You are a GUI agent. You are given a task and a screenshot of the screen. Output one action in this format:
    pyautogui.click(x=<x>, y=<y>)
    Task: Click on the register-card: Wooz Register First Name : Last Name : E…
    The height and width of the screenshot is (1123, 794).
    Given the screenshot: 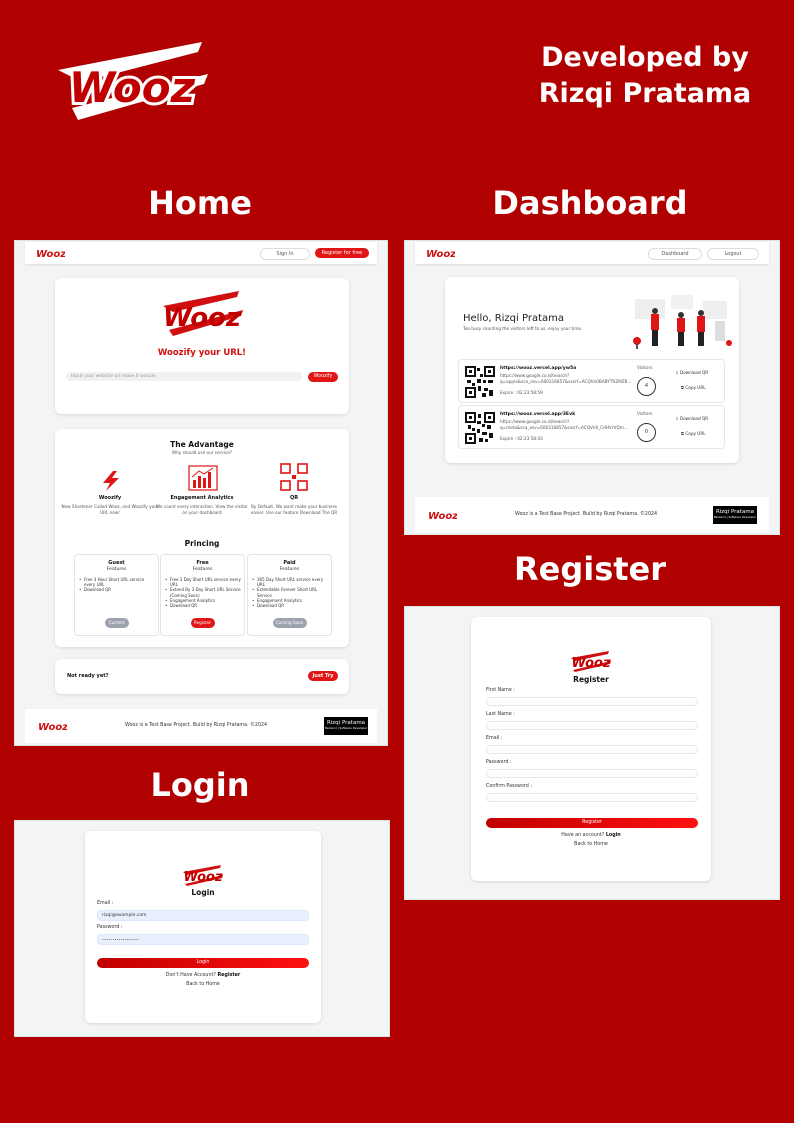 What is the action you would take?
    pyautogui.click(x=591, y=749)
    